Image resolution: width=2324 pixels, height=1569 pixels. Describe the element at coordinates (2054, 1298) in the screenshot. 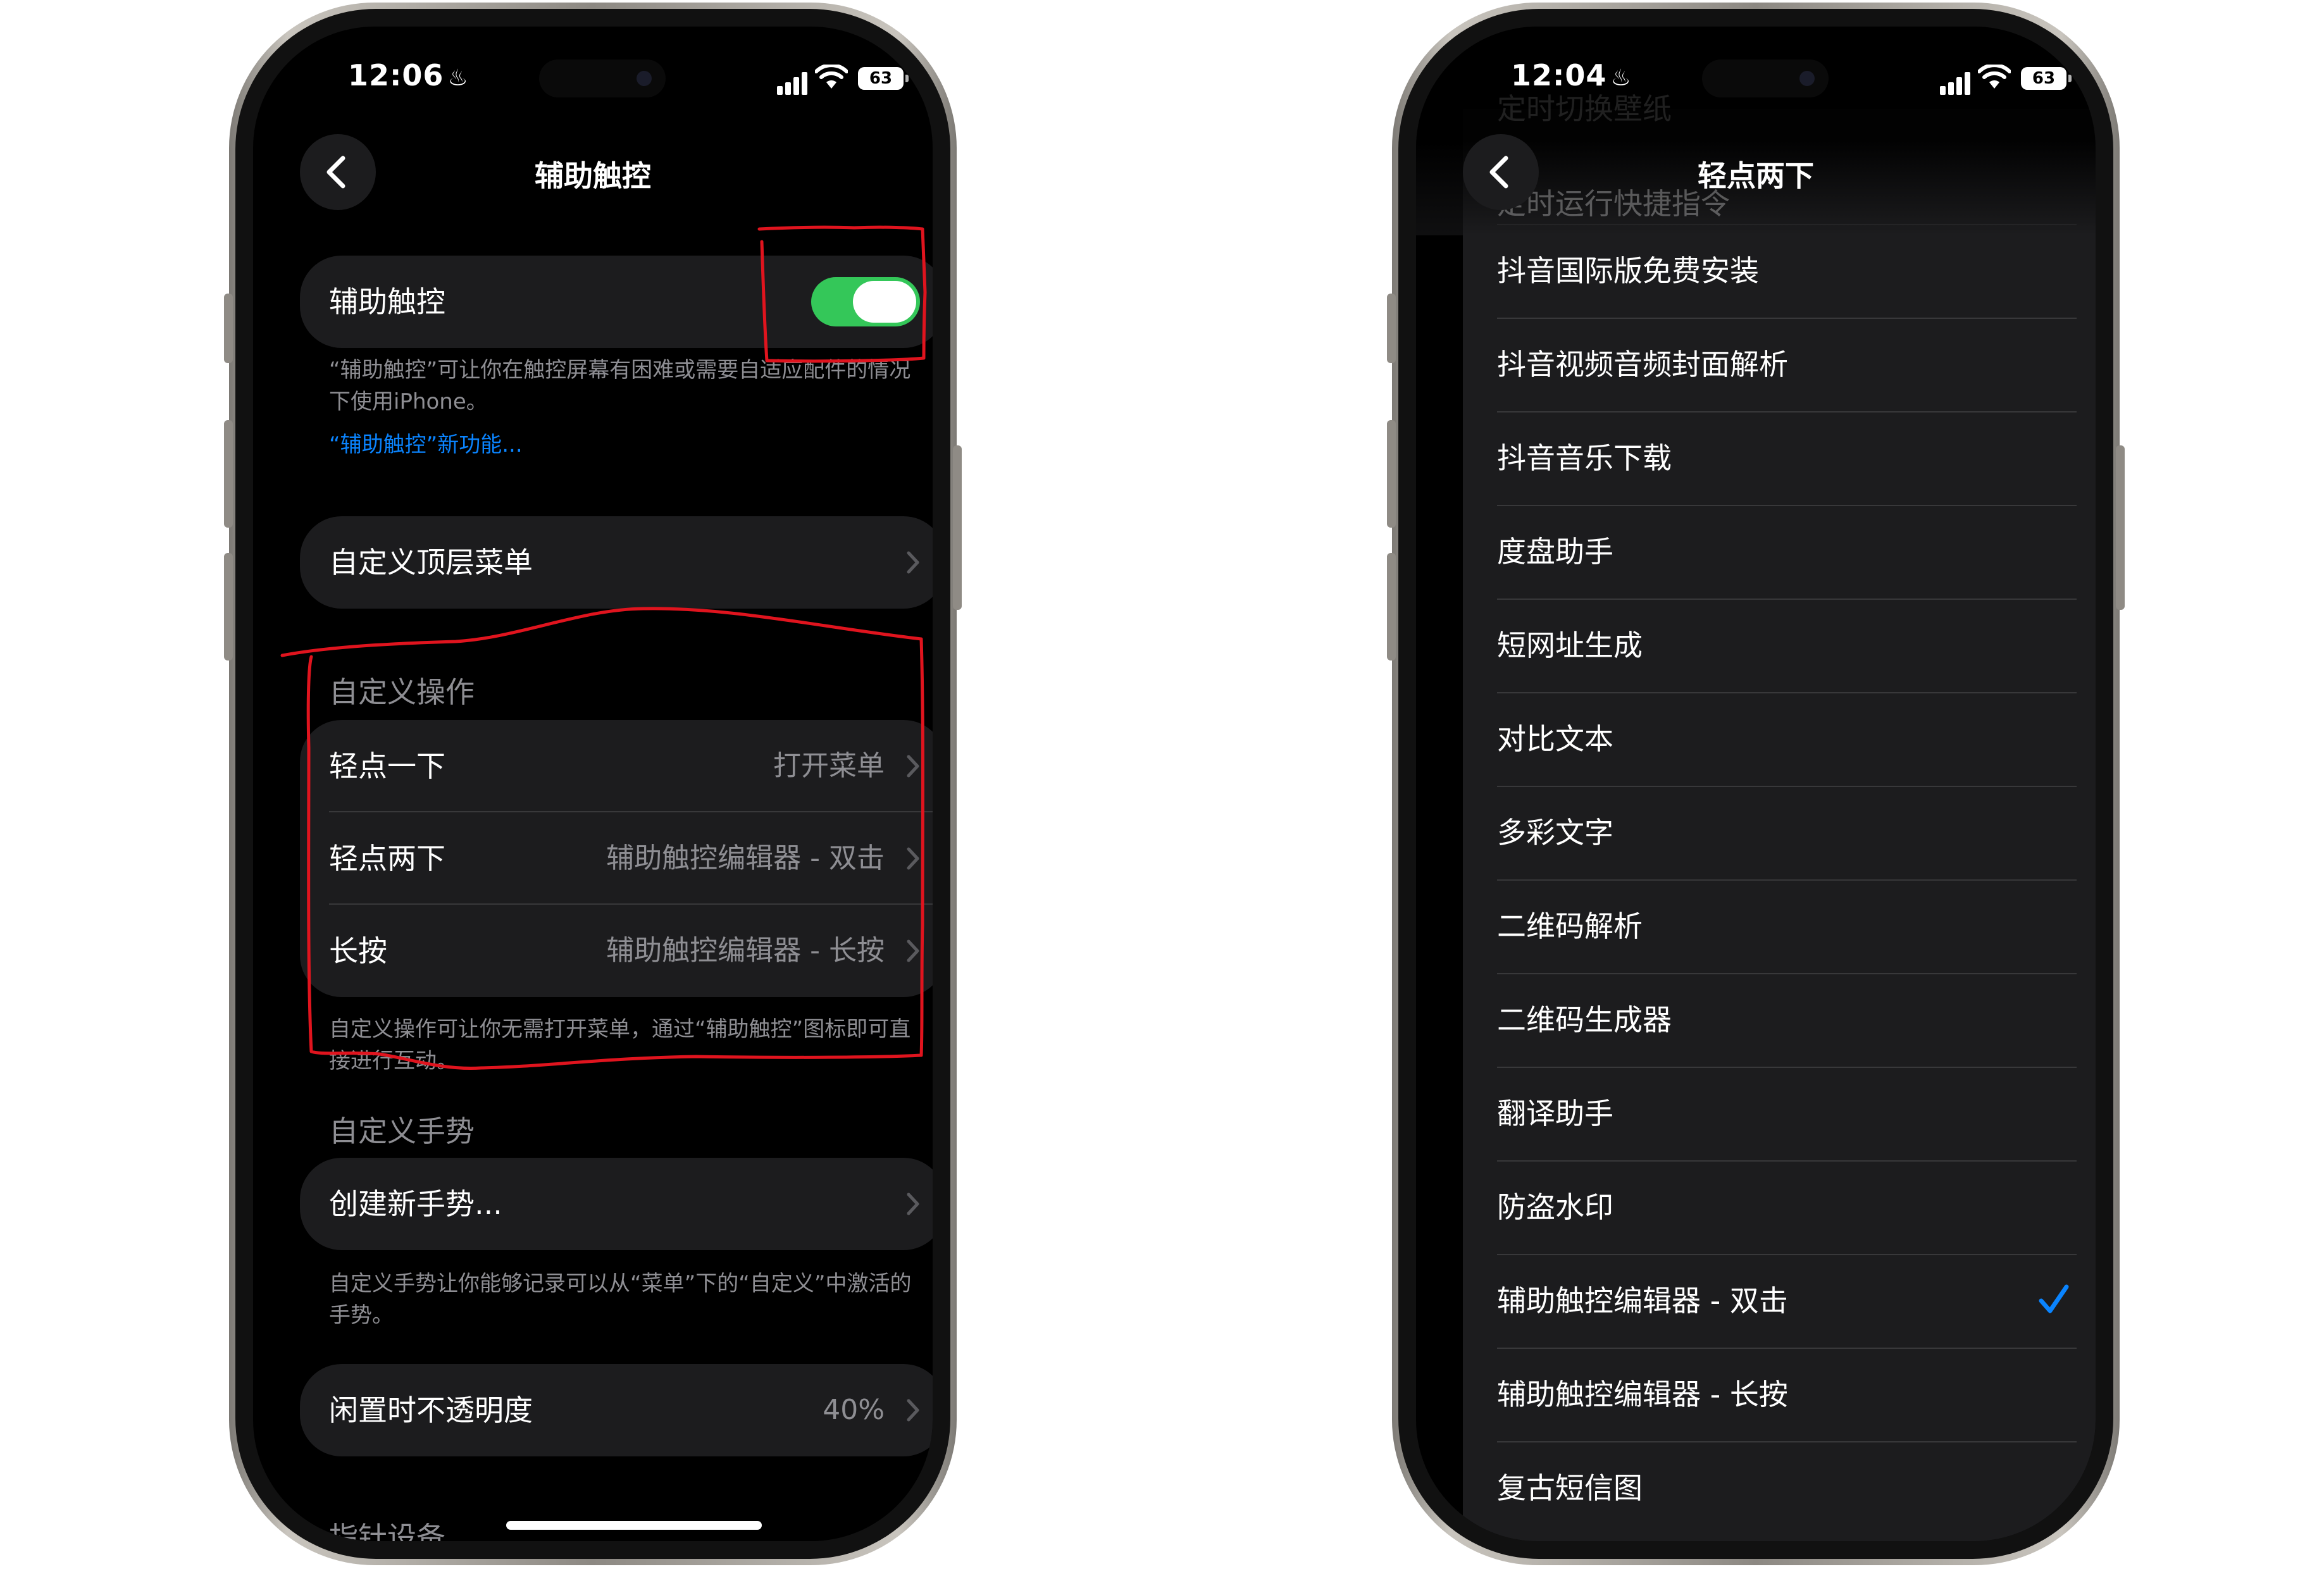

I see `checkmark-icon` at that location.